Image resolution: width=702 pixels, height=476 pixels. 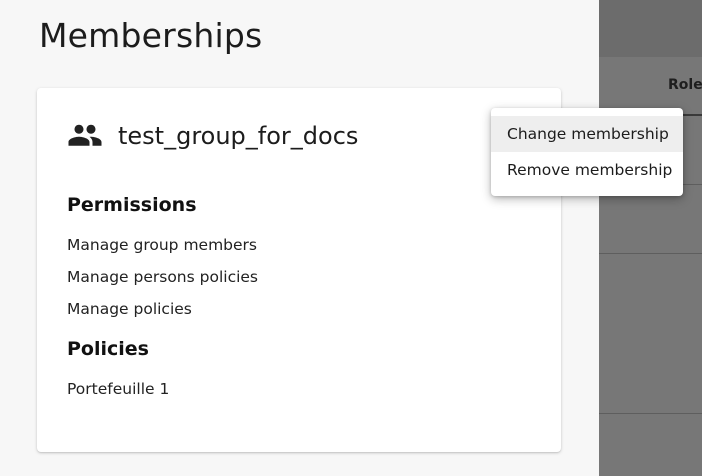 What do you see at coordinates (85, 135) in the screenshot?
I see `group-icon` at bounding box center [85, 135].